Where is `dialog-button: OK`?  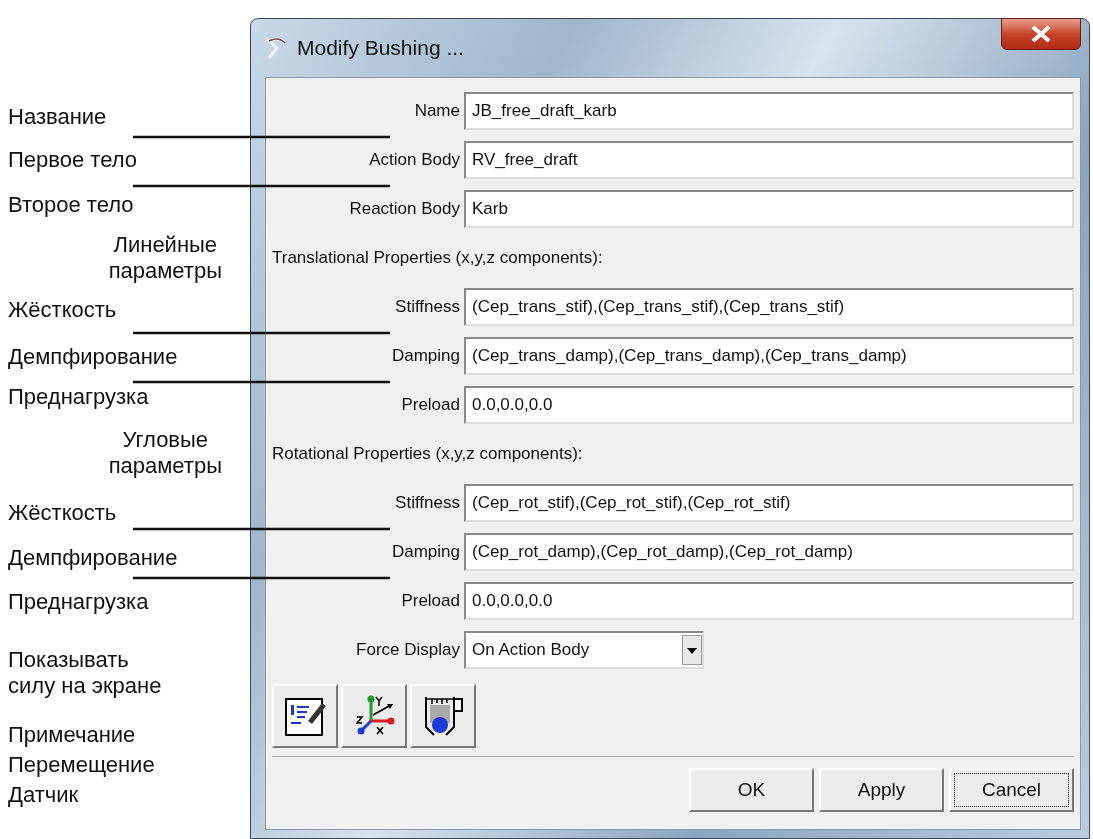
dialog-button: OK is located at coordinates (751, 790).